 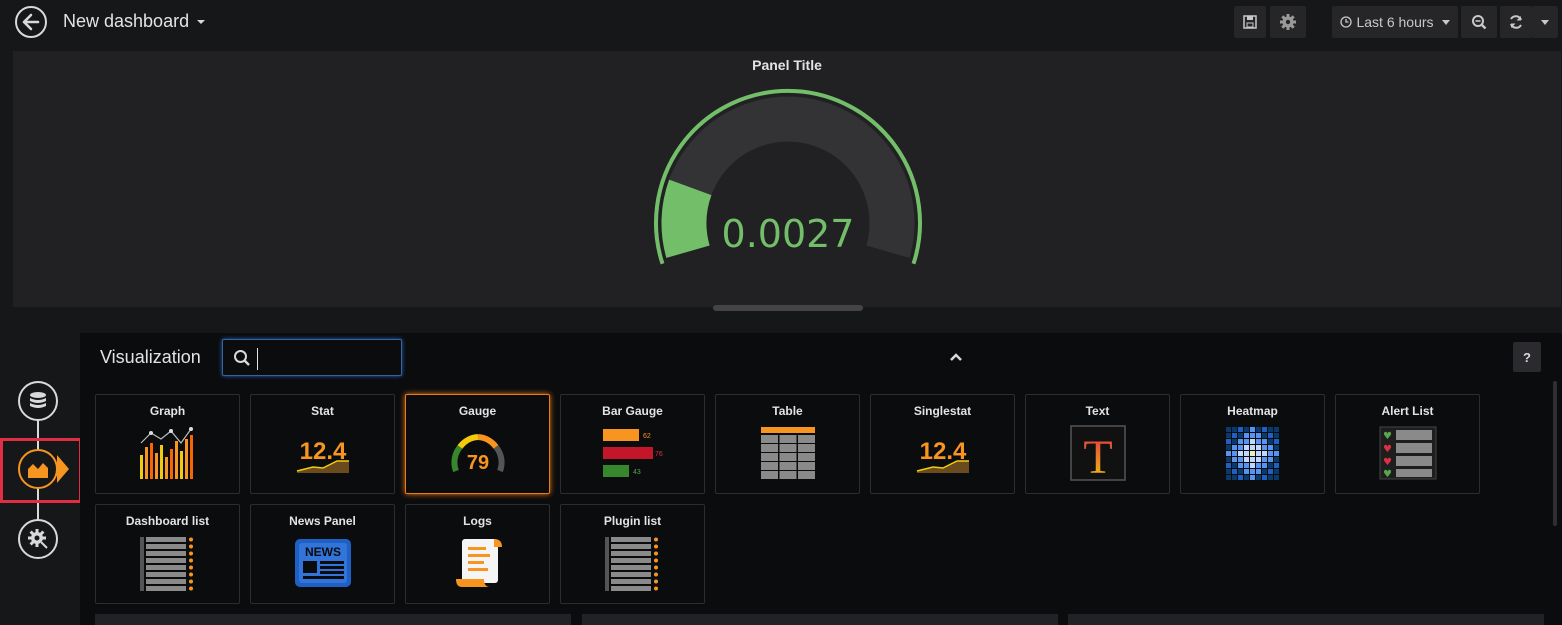 What do you see at coordinates (788, 308) in the screenshot?
I see `panel-resize-handle` at bounding box center [788, 308].